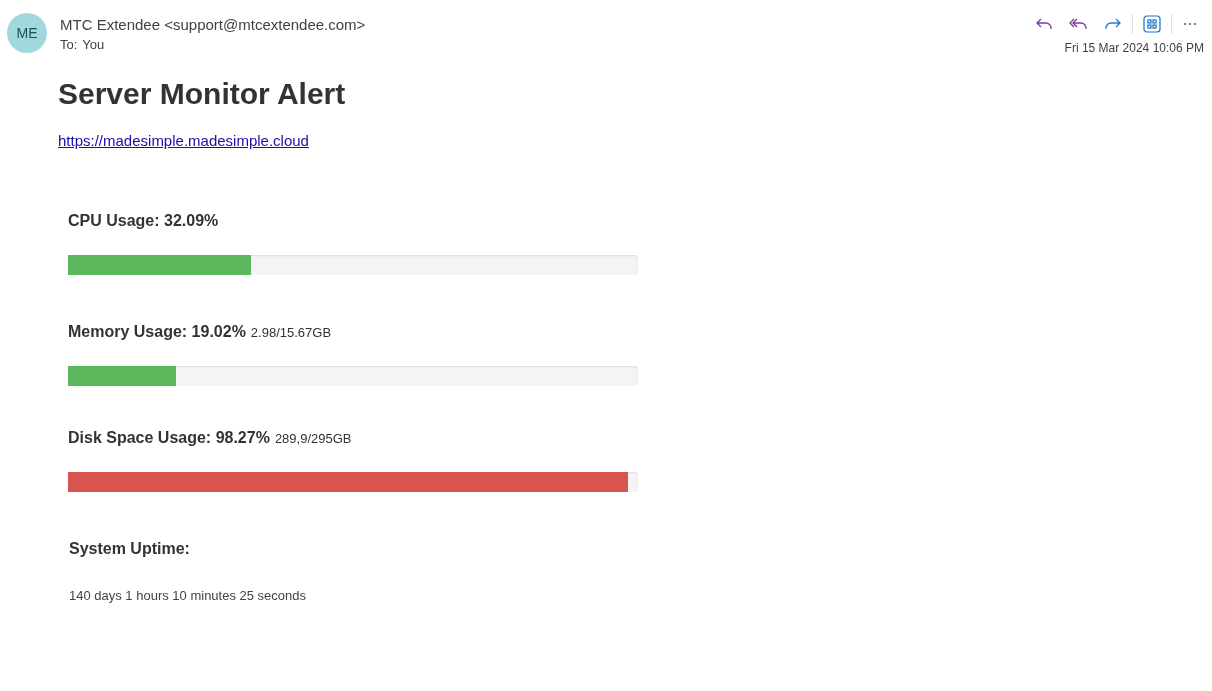  I want to click on date: Fri 15 Mar 2024 10:06 PM, so click(1134, 48).